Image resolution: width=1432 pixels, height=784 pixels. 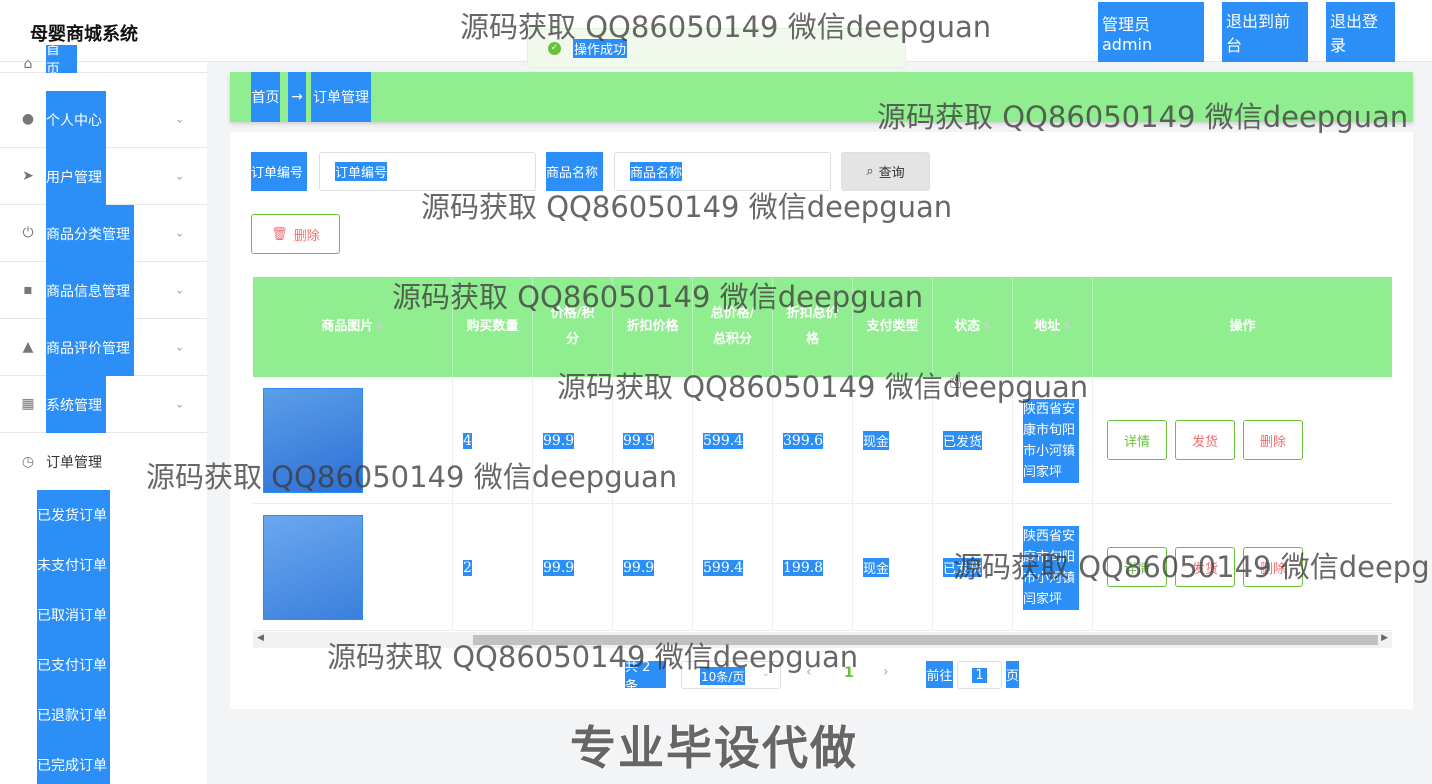 I want to click on exit-to-front-button: 退出到前台, so click(x=1265, y=32).